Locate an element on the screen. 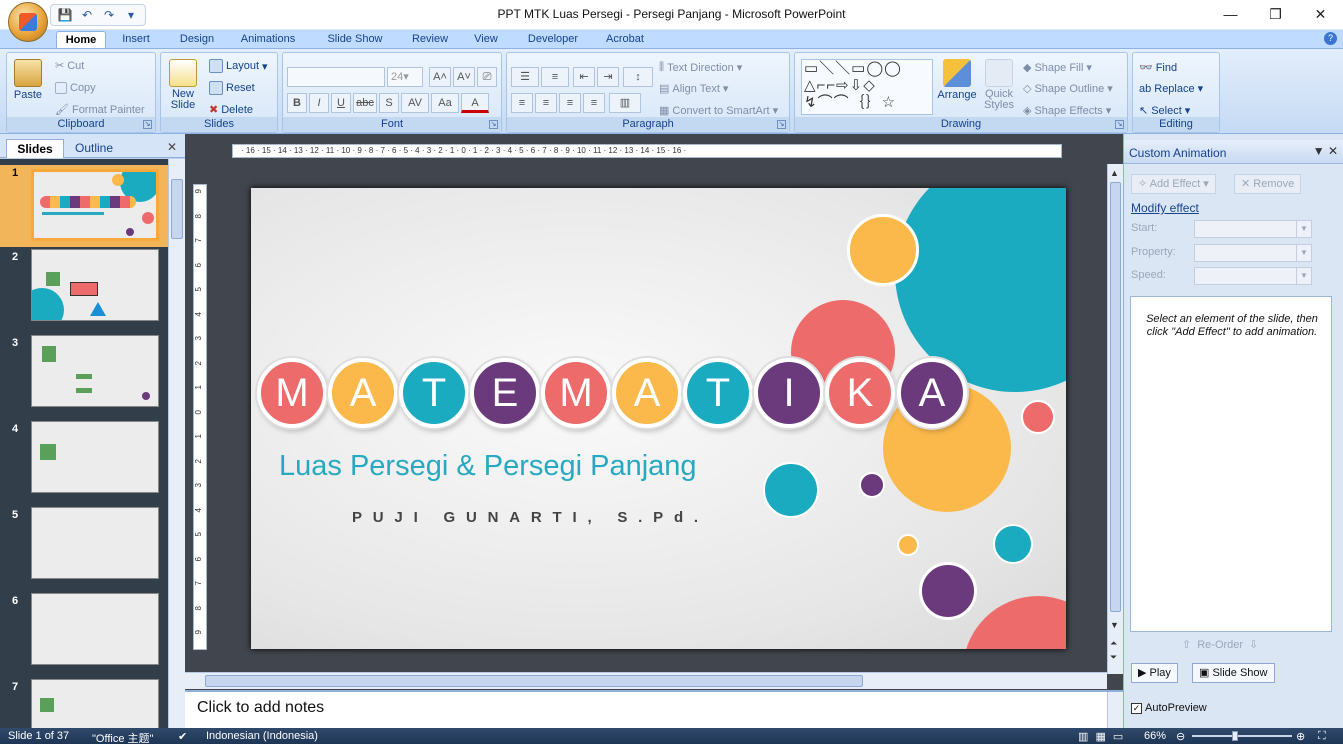  notes-placeholder: Click to add notes is located at coordinates (260, 708).